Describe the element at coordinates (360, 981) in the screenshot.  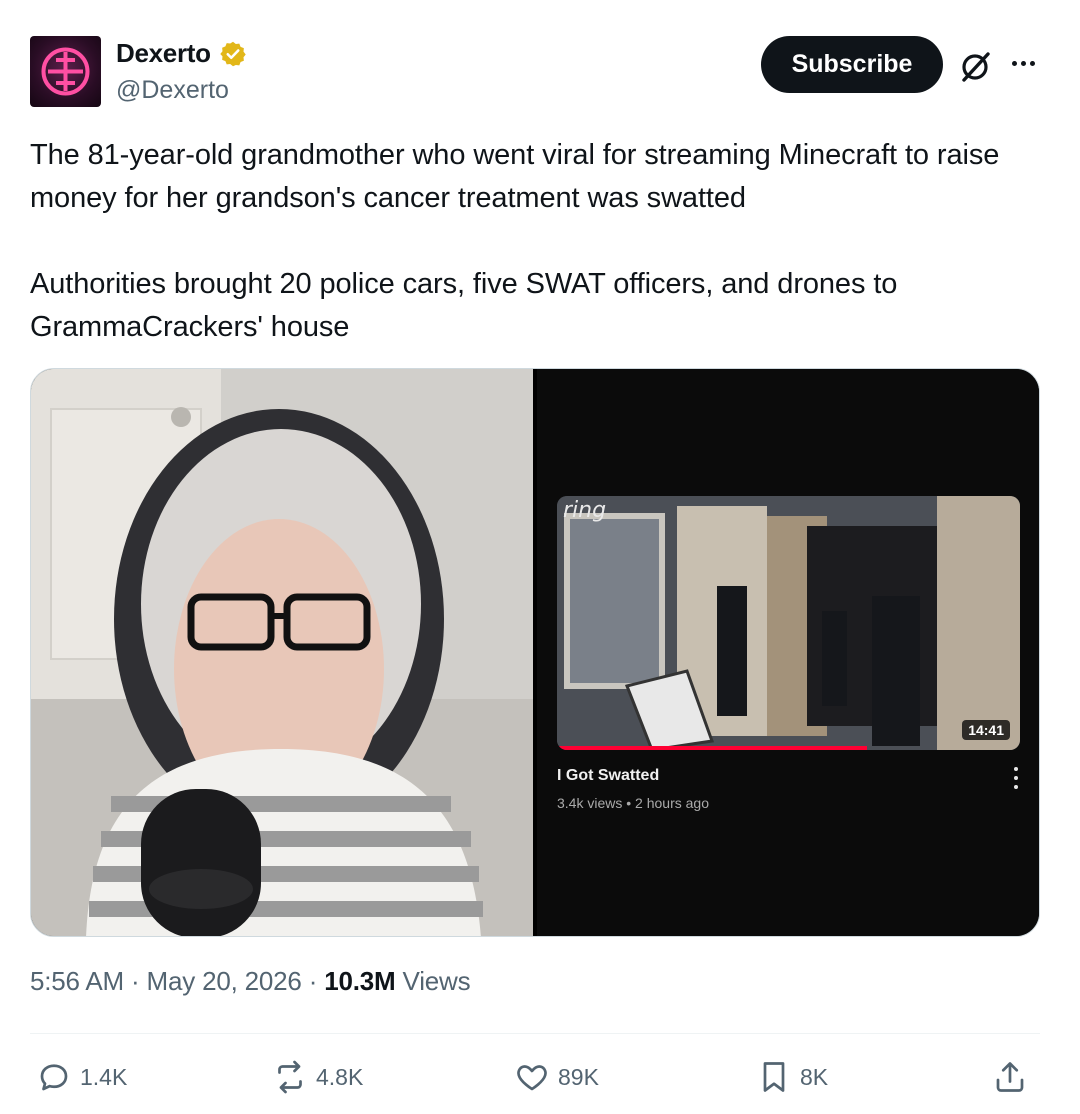
I see `views-count: 10.3M` at that location.